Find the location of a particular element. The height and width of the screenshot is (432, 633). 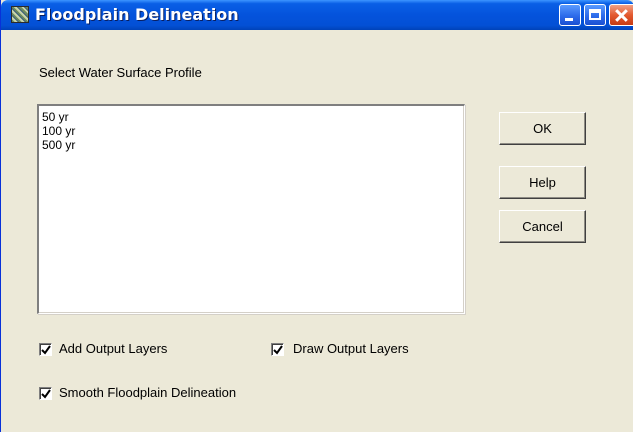

list-item-profile-100: 100 yr is located at coordinates (253, 131).